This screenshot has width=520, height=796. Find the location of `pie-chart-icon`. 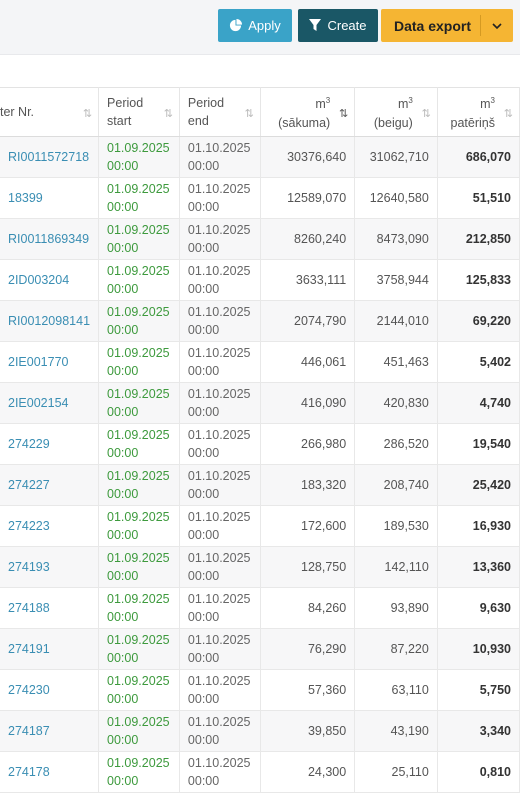

pie-chart-icon is located at coordinates (236, 25).